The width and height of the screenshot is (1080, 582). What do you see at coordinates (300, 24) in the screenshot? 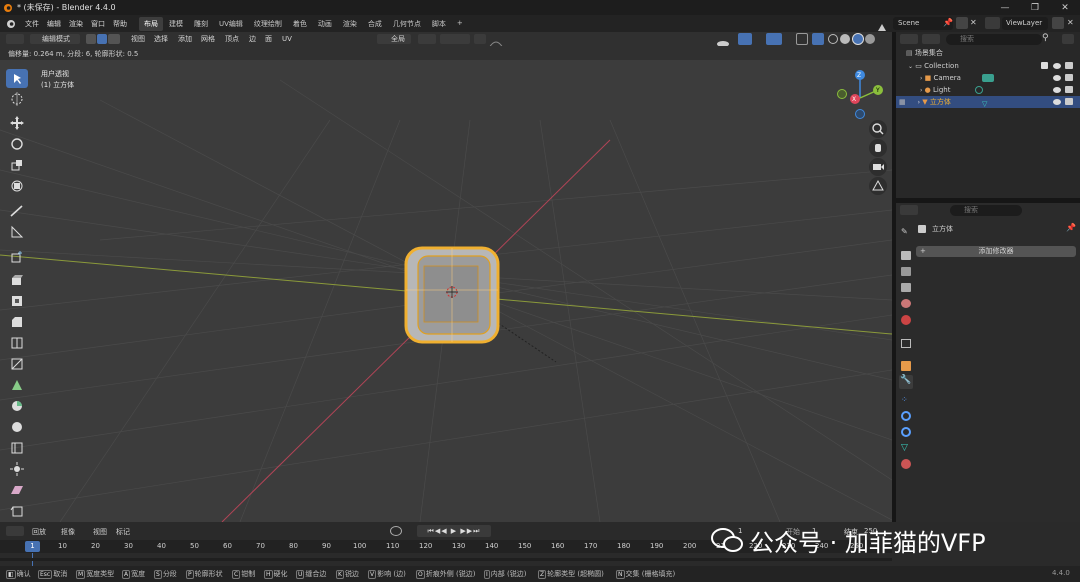
I see `tab-shading: 着色` at bounding box center [300, 24].